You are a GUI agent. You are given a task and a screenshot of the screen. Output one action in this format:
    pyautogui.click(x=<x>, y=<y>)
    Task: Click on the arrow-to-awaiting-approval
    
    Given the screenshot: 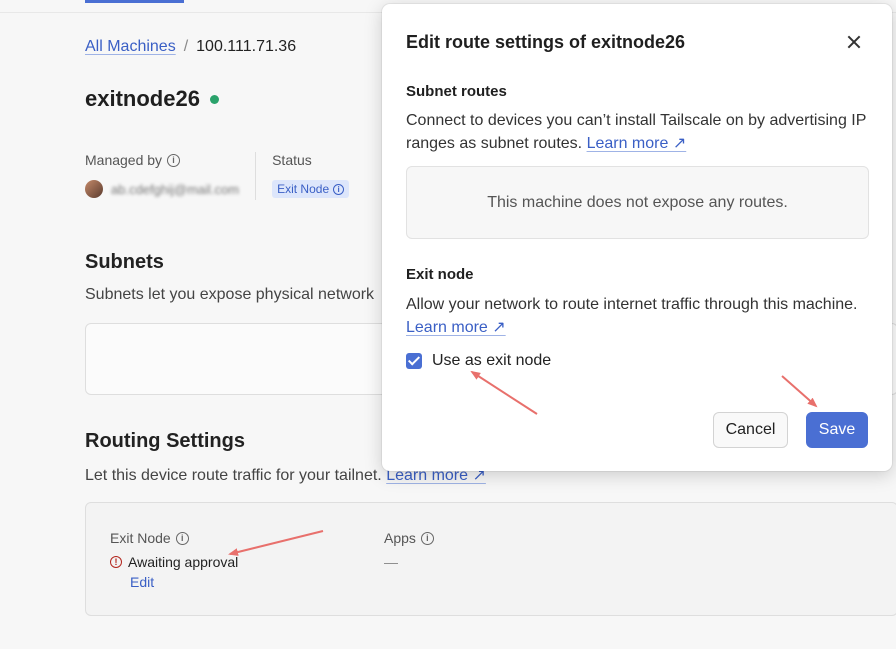 What is the action you would take?
    pyautogui.click(x=276, y=543)
    